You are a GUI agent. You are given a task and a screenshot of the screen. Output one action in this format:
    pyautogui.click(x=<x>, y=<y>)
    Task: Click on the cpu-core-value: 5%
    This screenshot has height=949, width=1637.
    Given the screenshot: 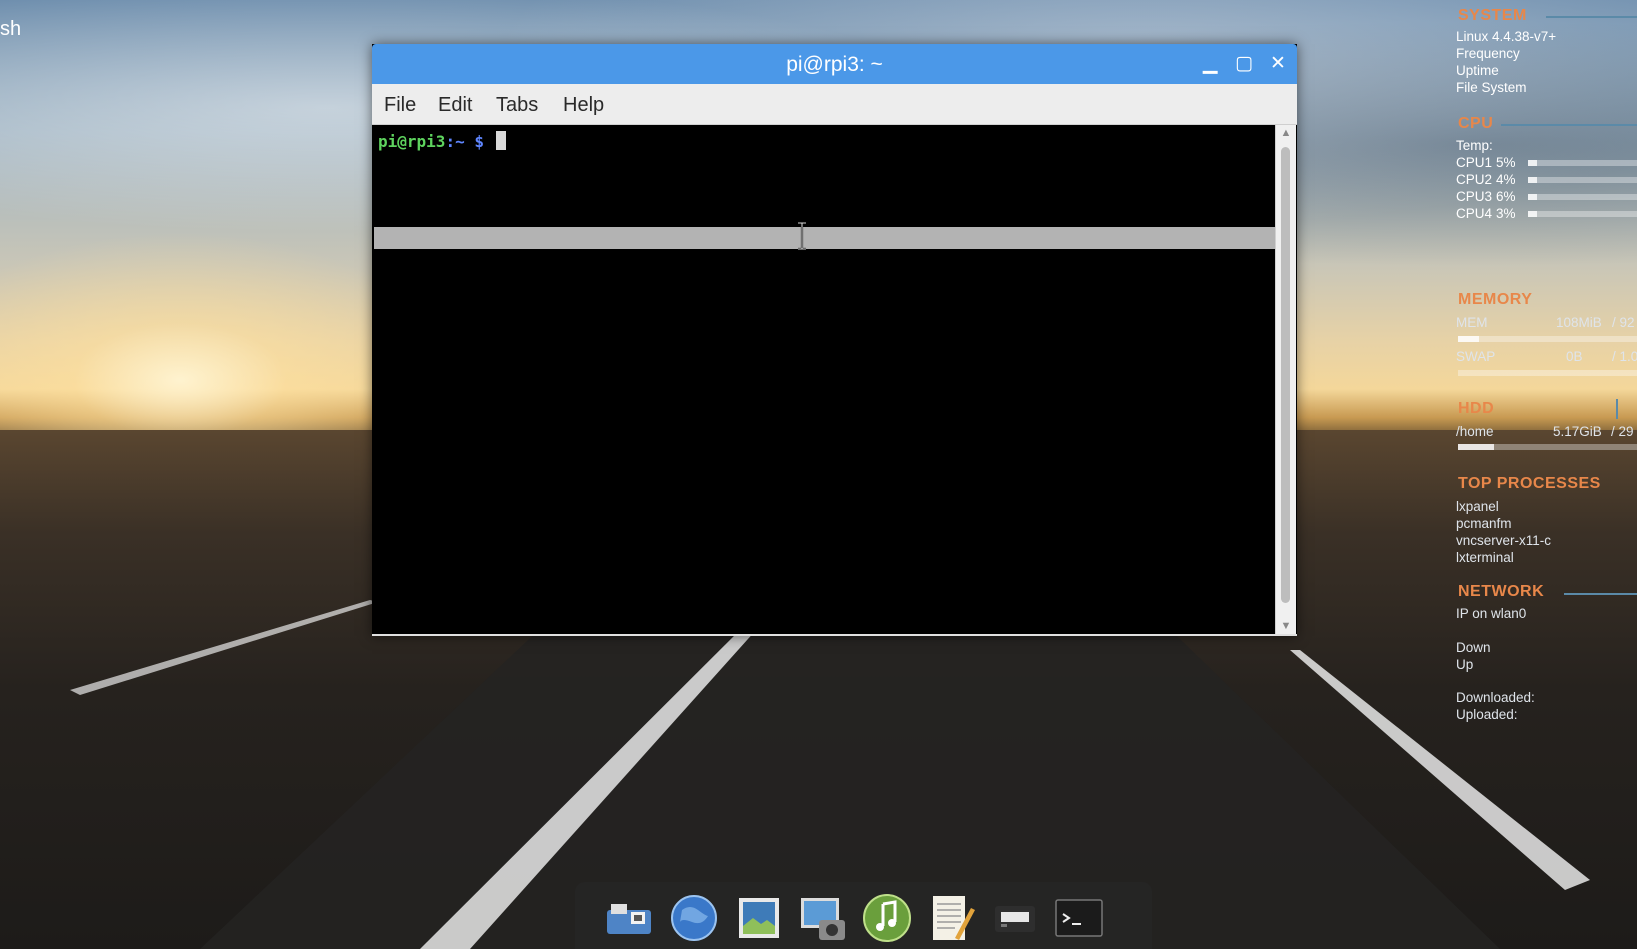 What is the action you would take?
    pyautogui.click(x=1506, y=162)
    